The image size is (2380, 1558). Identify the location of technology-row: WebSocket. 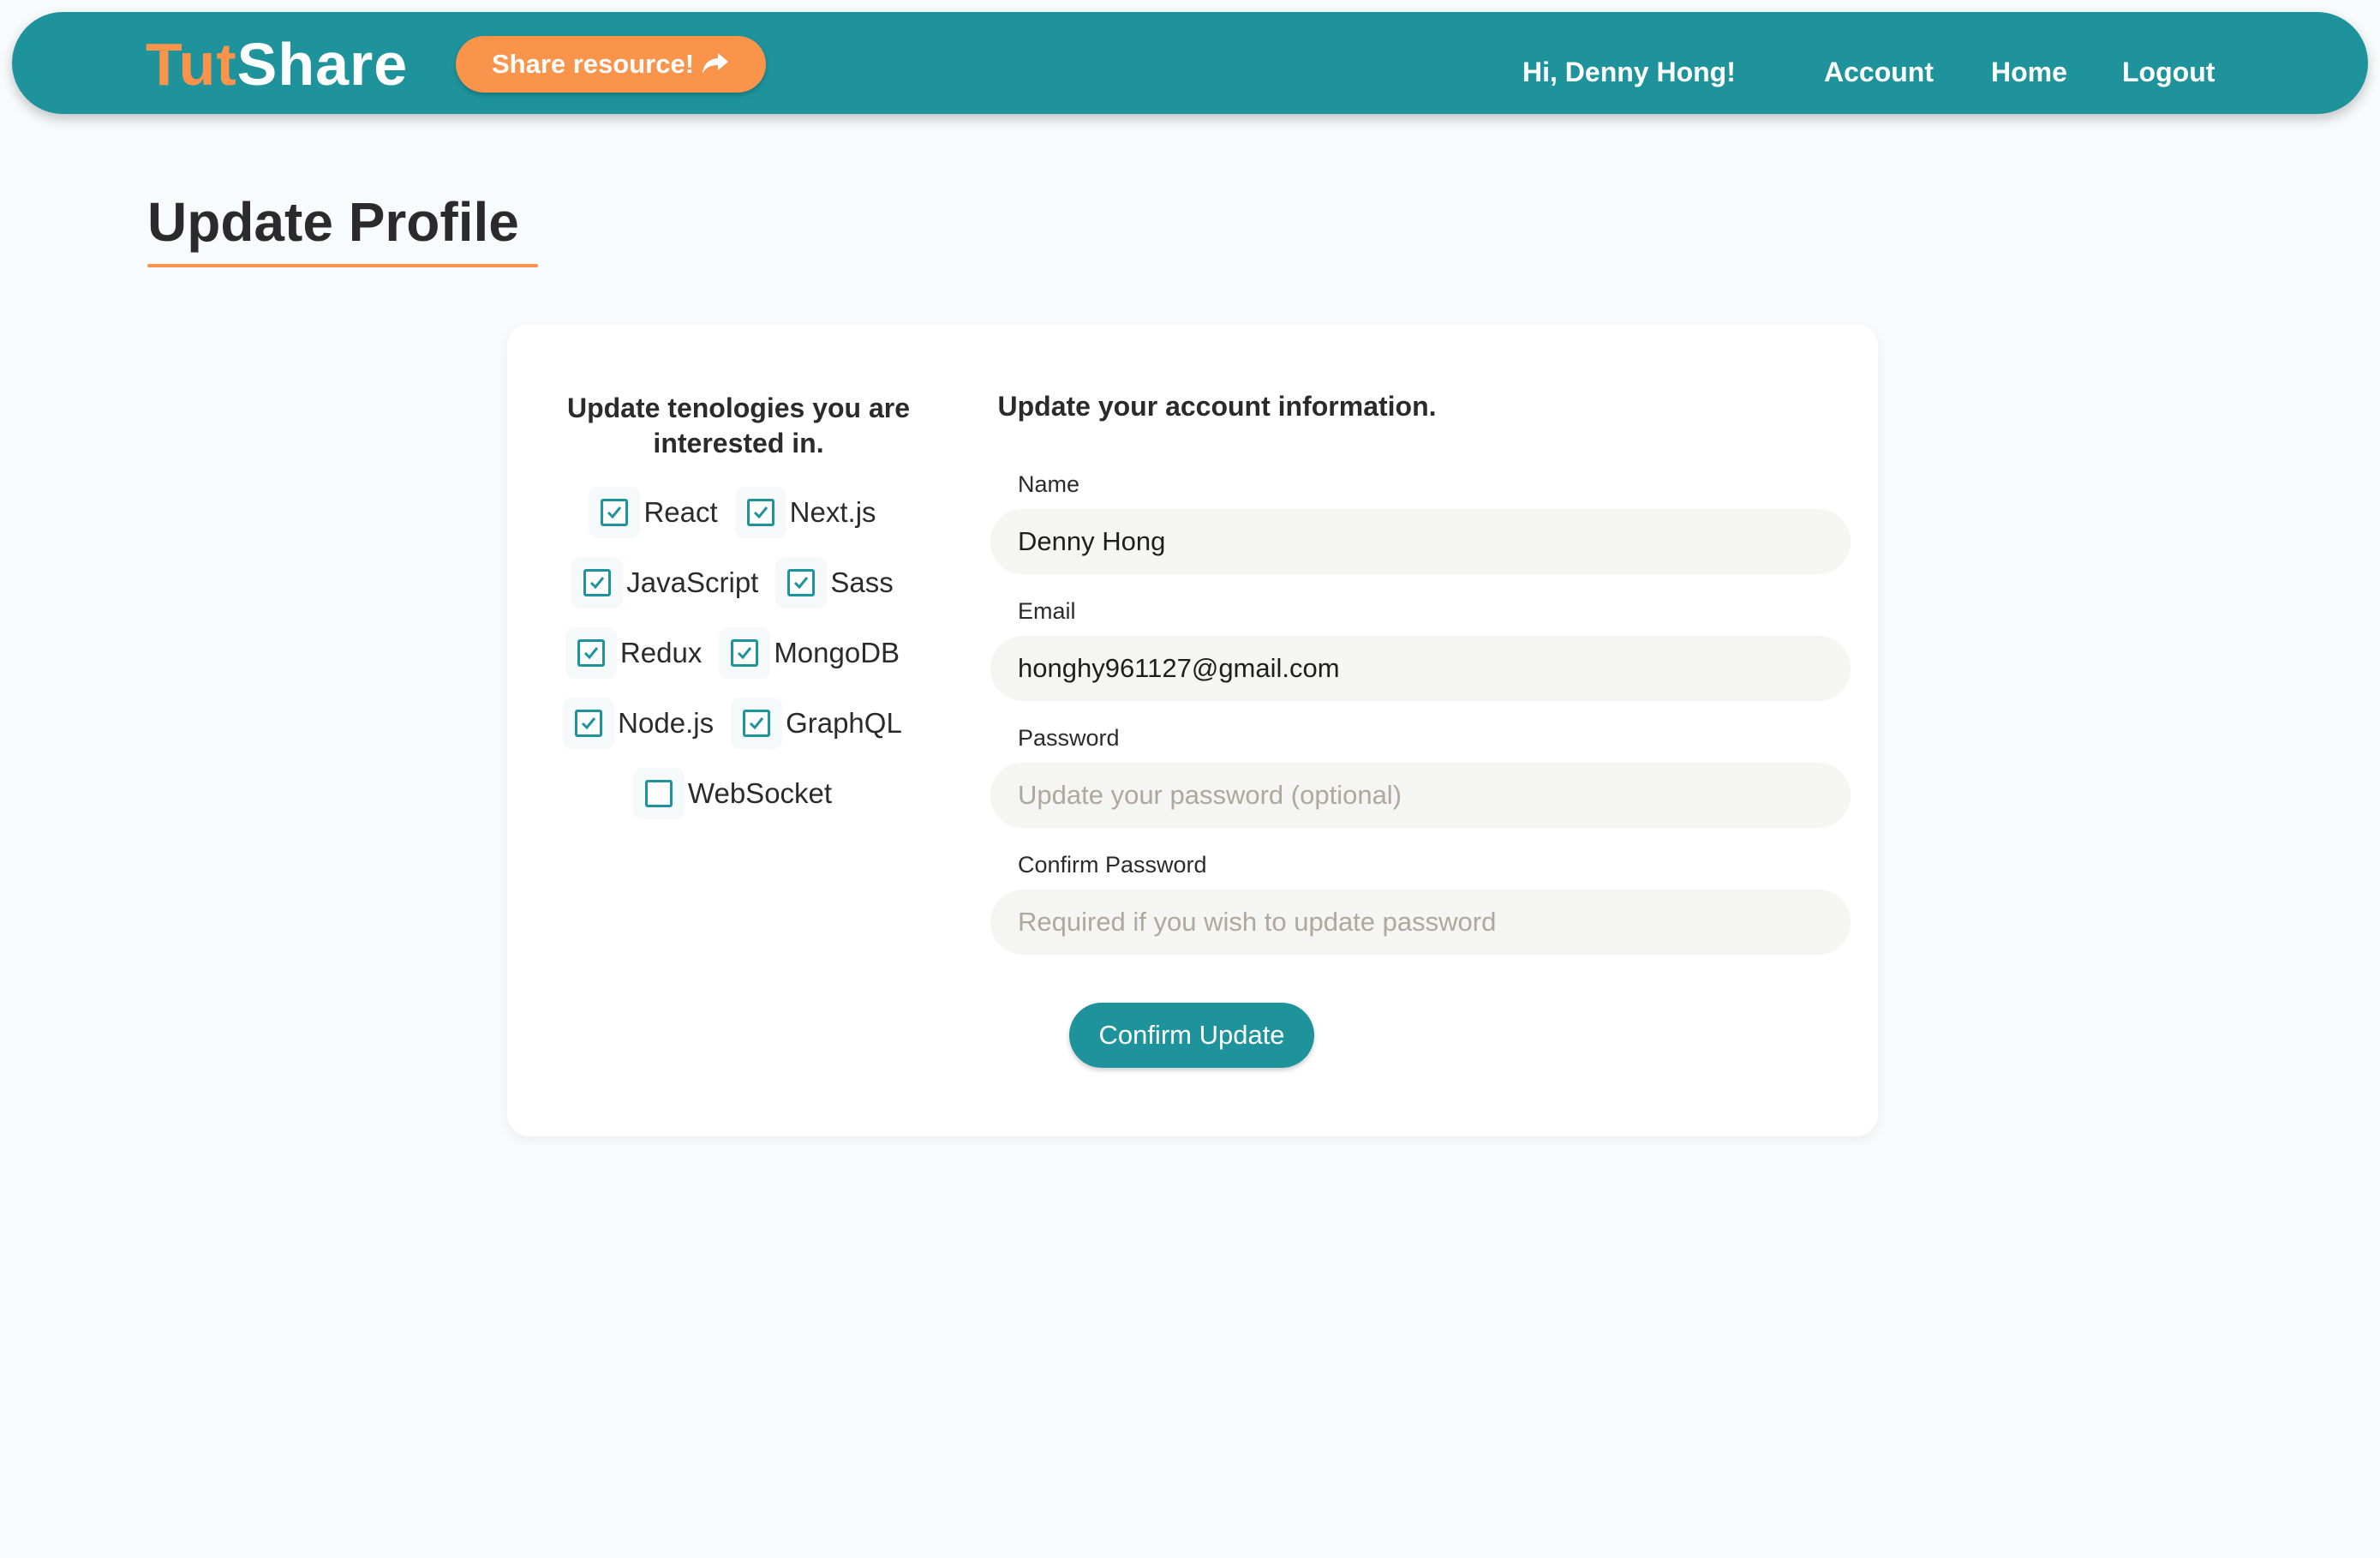
(738, 793).